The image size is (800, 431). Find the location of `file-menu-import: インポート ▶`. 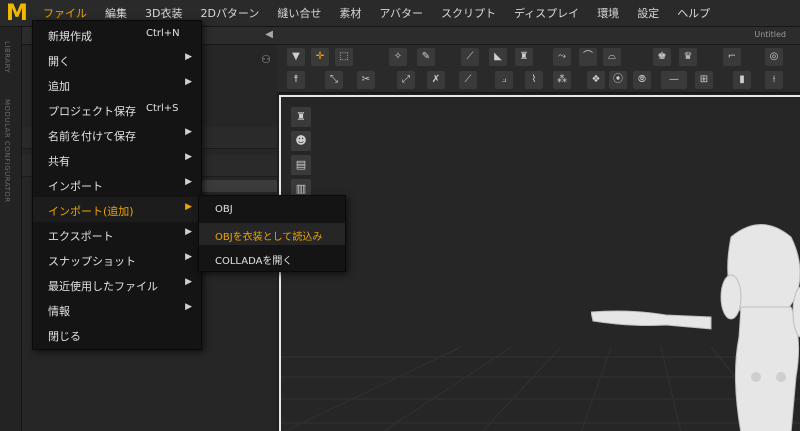

file-menu-import: インポート ▶ is located at coordinates (117, 184).